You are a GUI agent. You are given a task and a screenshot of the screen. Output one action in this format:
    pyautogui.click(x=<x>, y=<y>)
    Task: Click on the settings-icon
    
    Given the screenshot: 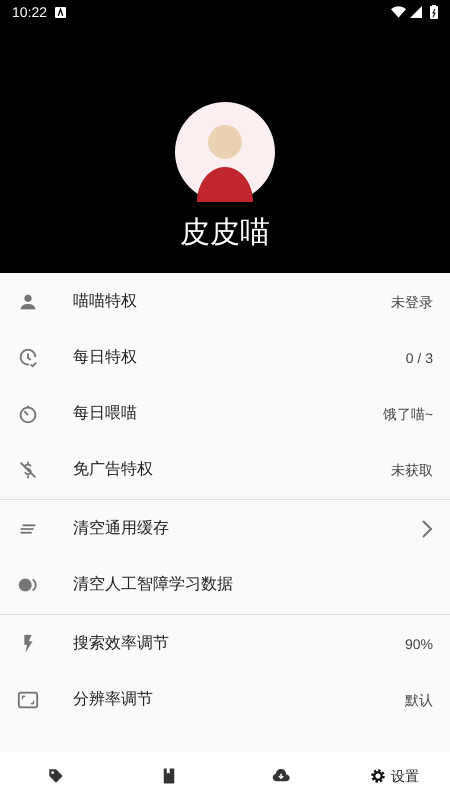 What is the action you would take?
    pyautogui.click(x=377, y=776)
    